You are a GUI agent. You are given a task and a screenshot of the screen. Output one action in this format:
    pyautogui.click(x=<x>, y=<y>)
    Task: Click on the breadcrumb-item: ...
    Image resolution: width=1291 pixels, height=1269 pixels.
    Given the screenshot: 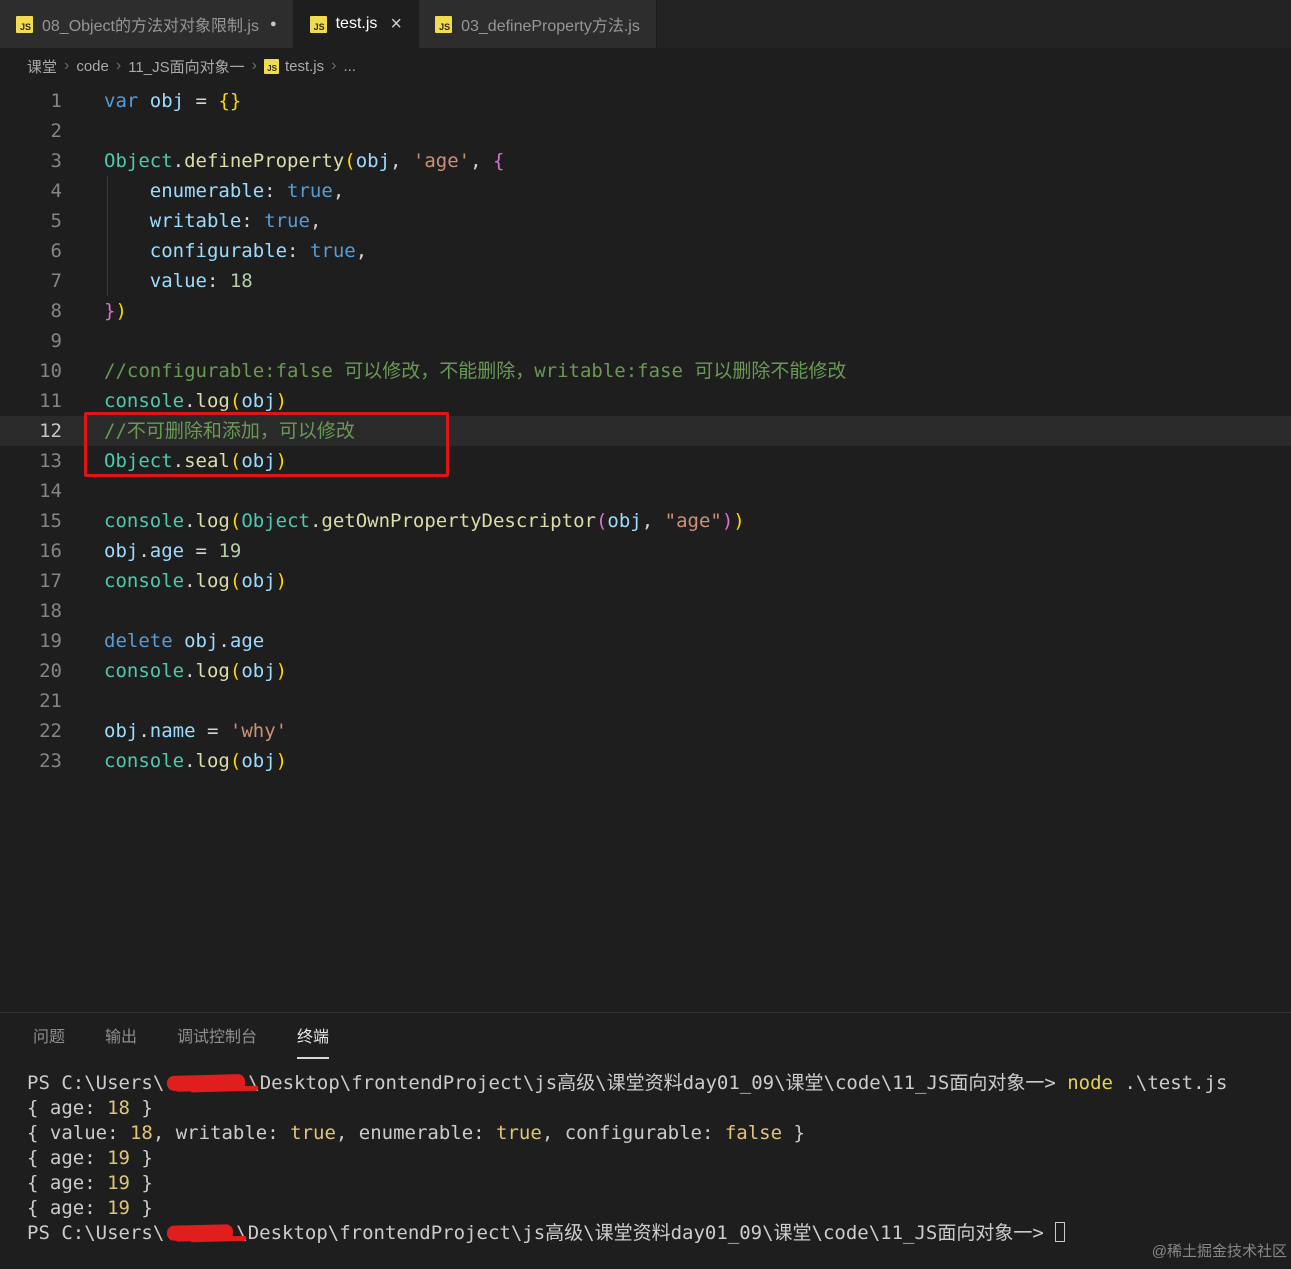 What is the action you would take?
    pyautogui.click(x=349, y=66)
    